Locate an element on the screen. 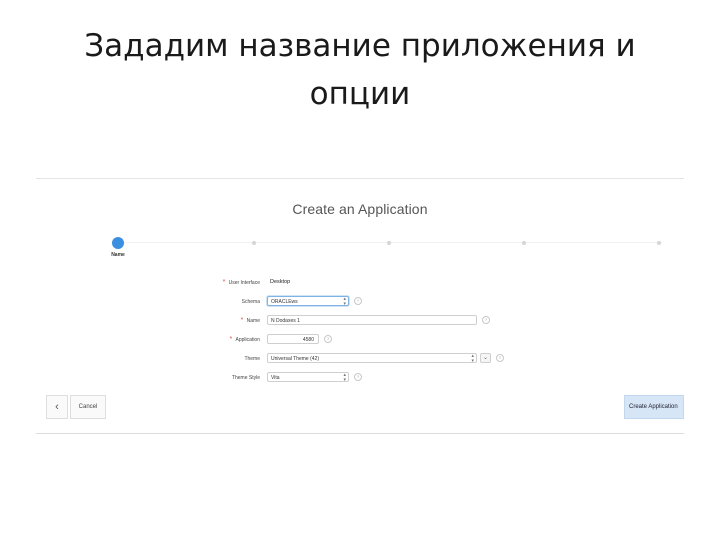 Image resolution: width=720 pixels, height=540 pixels. row-name: * Name N Dodaxes 1 ? is located at coordinates (368, 322).